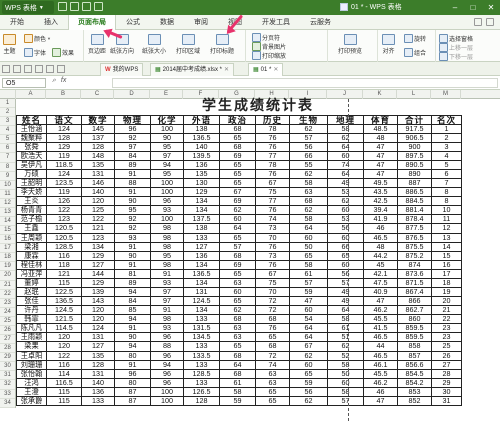 This screenshot has width=500, height=421. I want to click on score-cell: 3, so click(446, 146).